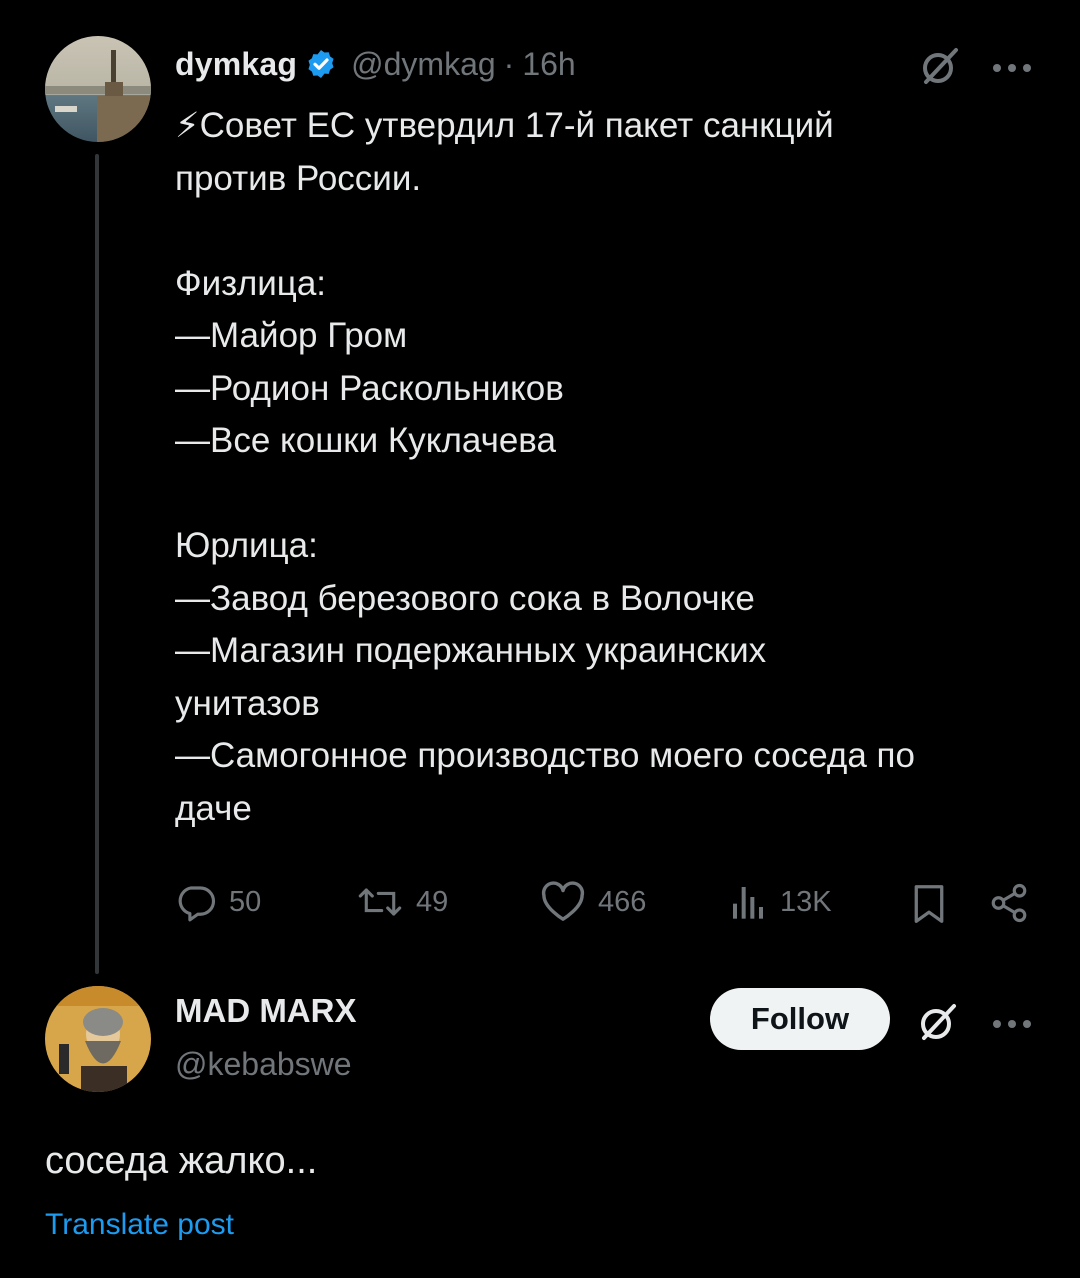 This screenshot has width=1080, height=1278. I want to click on like-count: 466, so click(622, 901).